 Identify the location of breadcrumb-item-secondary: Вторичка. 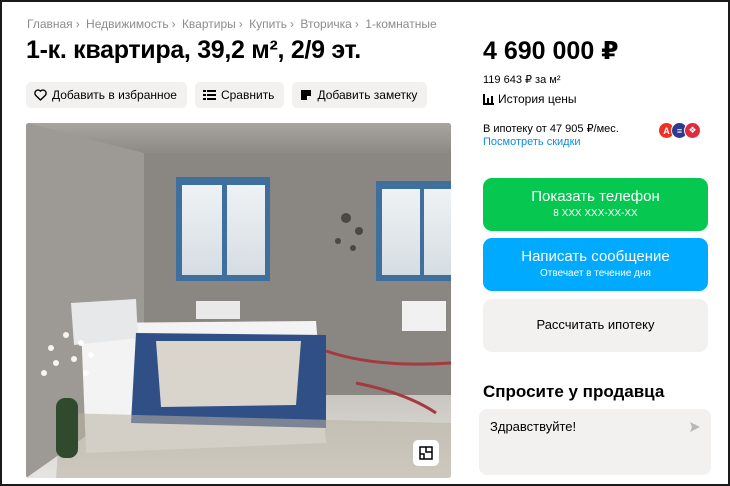
(325, 24).